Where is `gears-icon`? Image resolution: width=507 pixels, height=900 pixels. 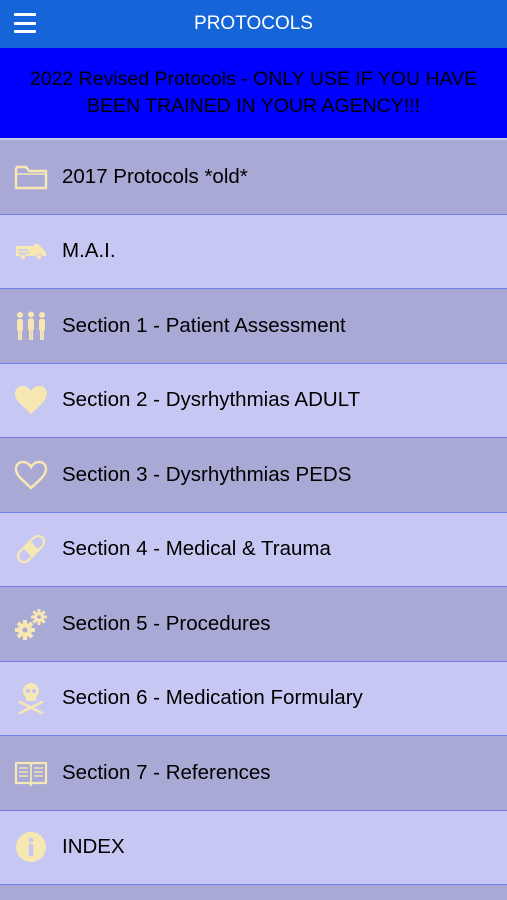
gears-icon is located at coordinates (31, 624).